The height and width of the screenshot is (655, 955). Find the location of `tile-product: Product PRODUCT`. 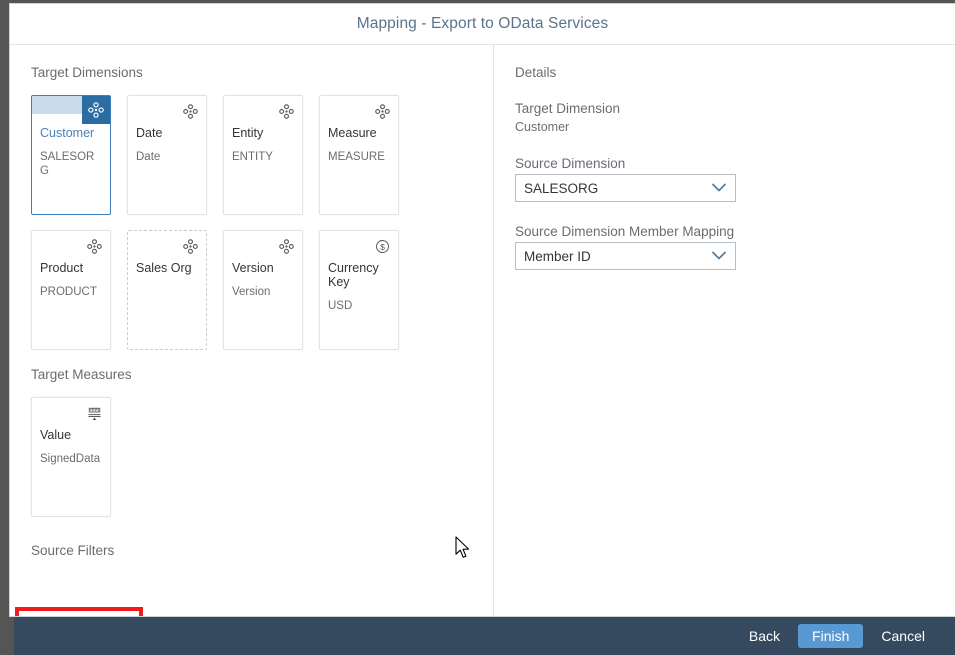

tile-product: Product PRODUCT is located at coordinates (71, 290).